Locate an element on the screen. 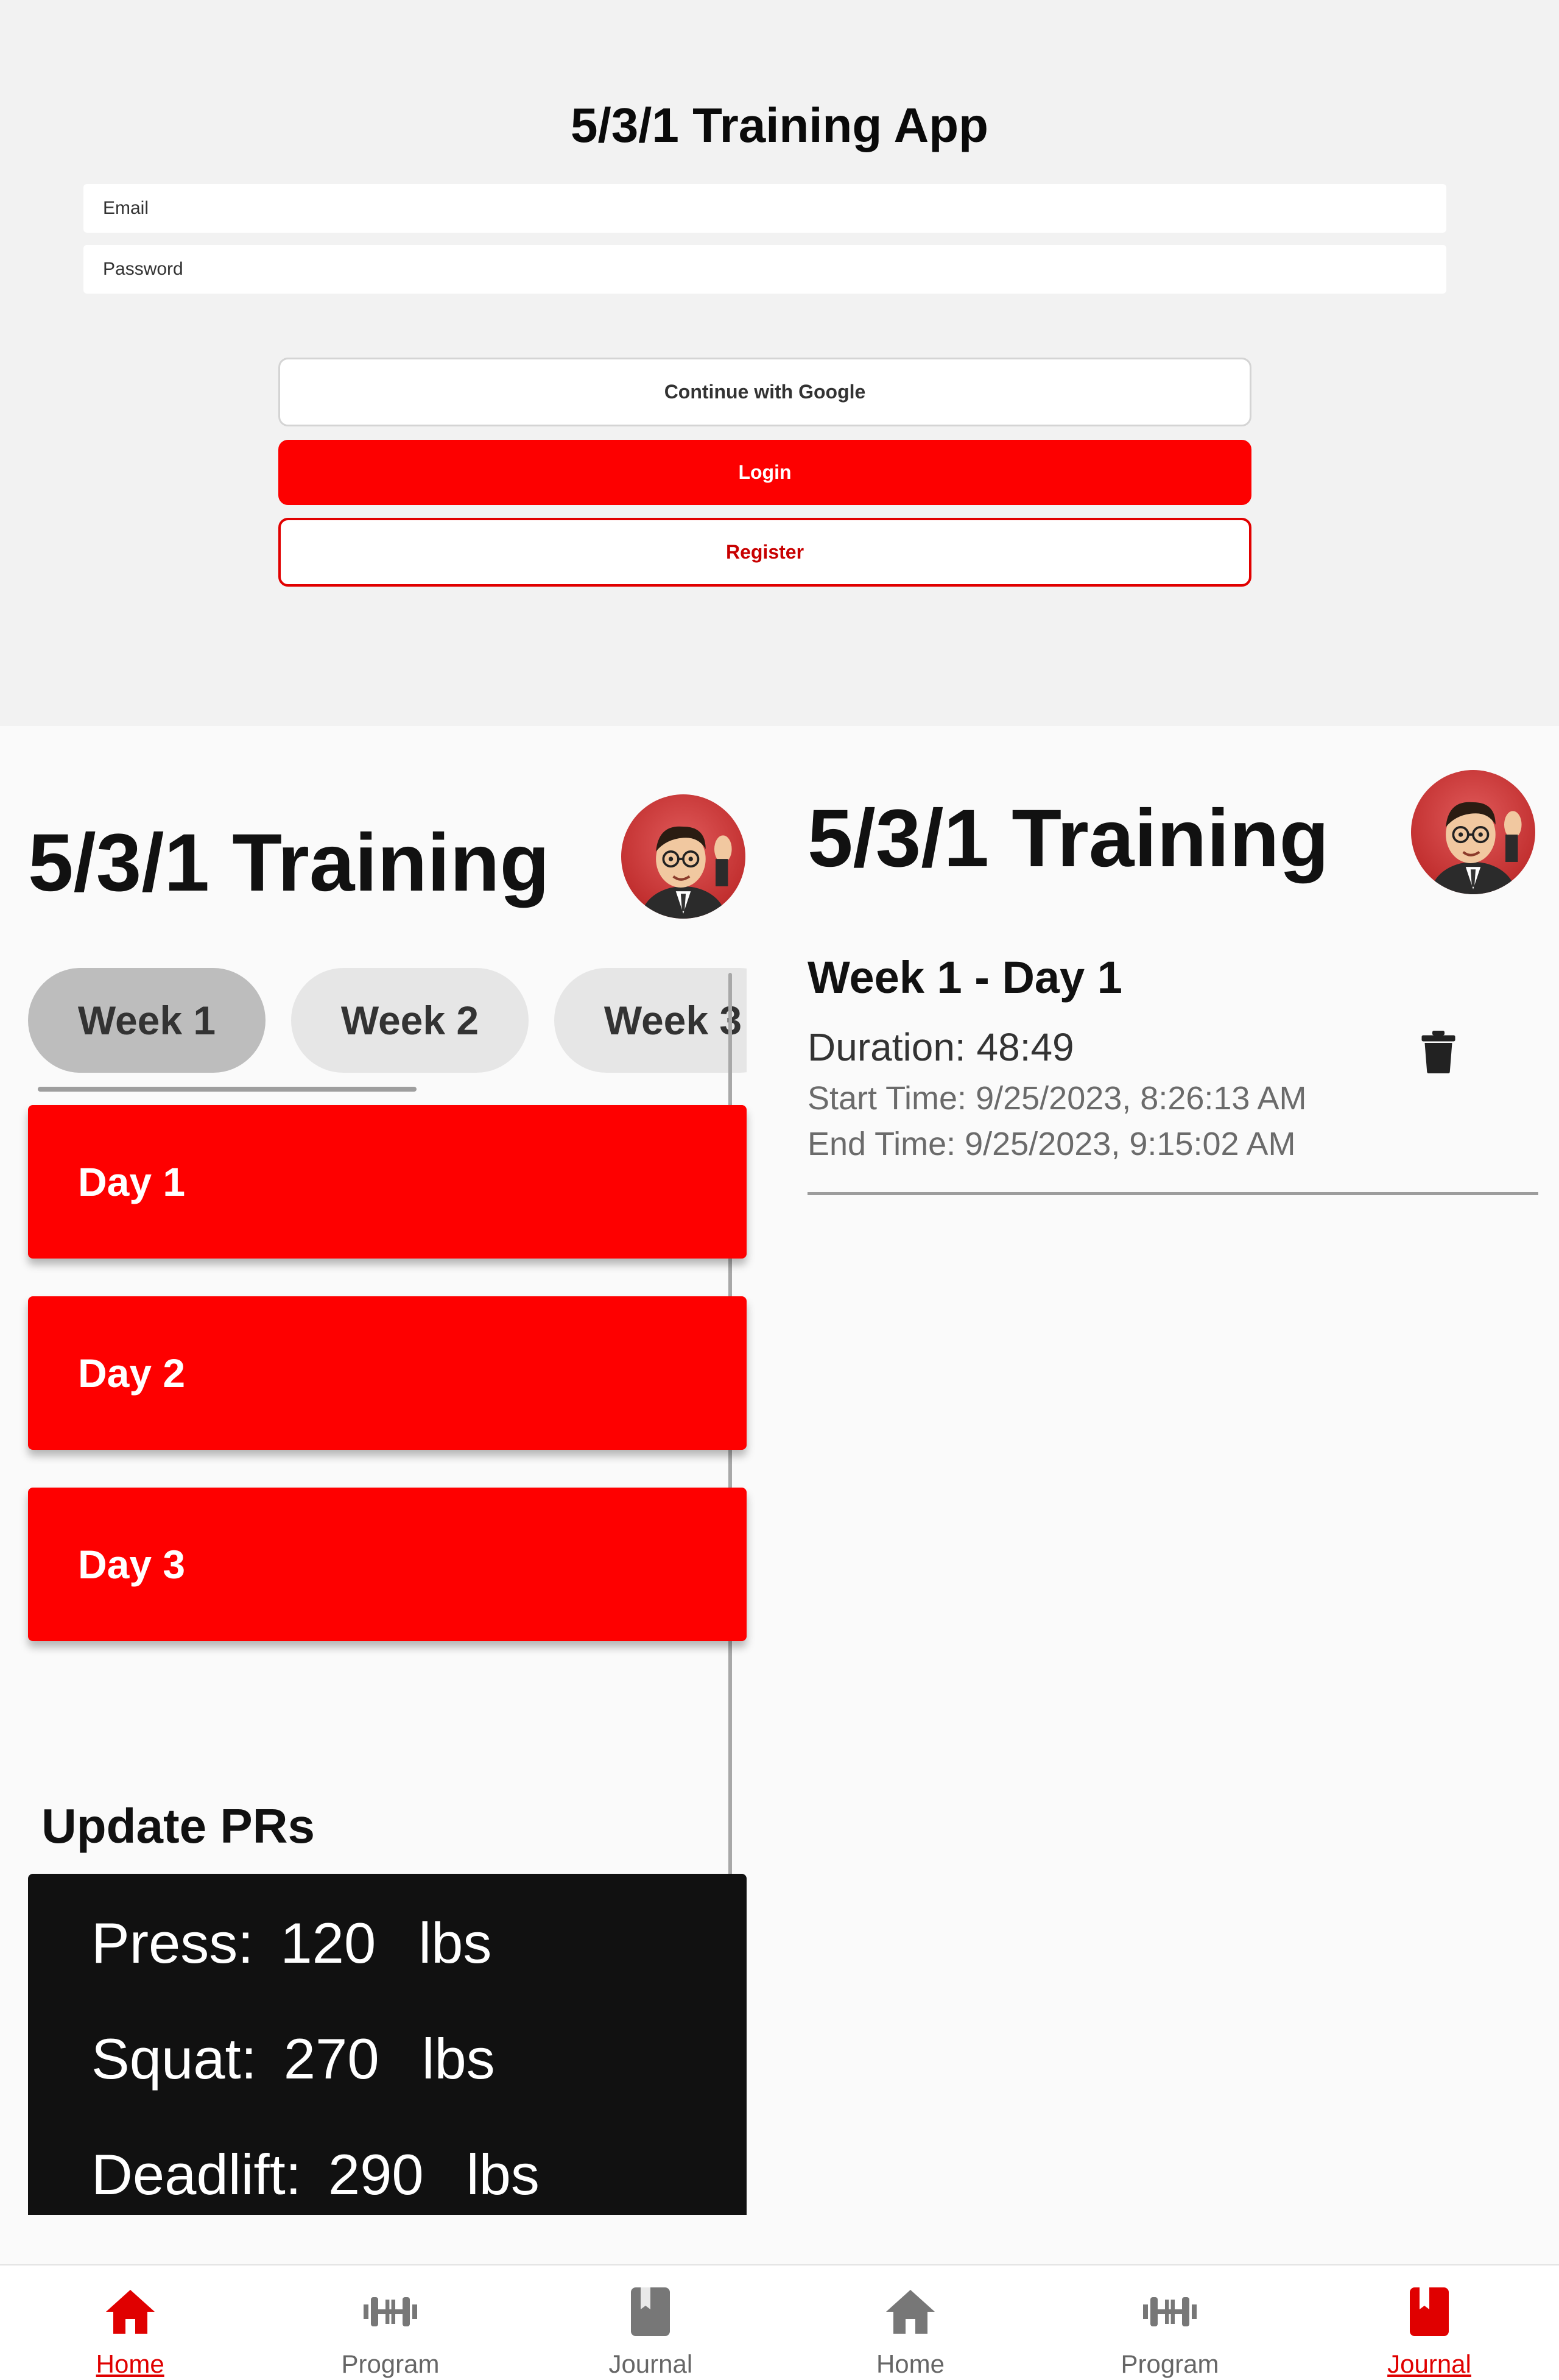 The width and height of the screenshot is (1559, 2380). journal-entry-title: Week 1 - Day 1 is located at coordinates (965, 977).